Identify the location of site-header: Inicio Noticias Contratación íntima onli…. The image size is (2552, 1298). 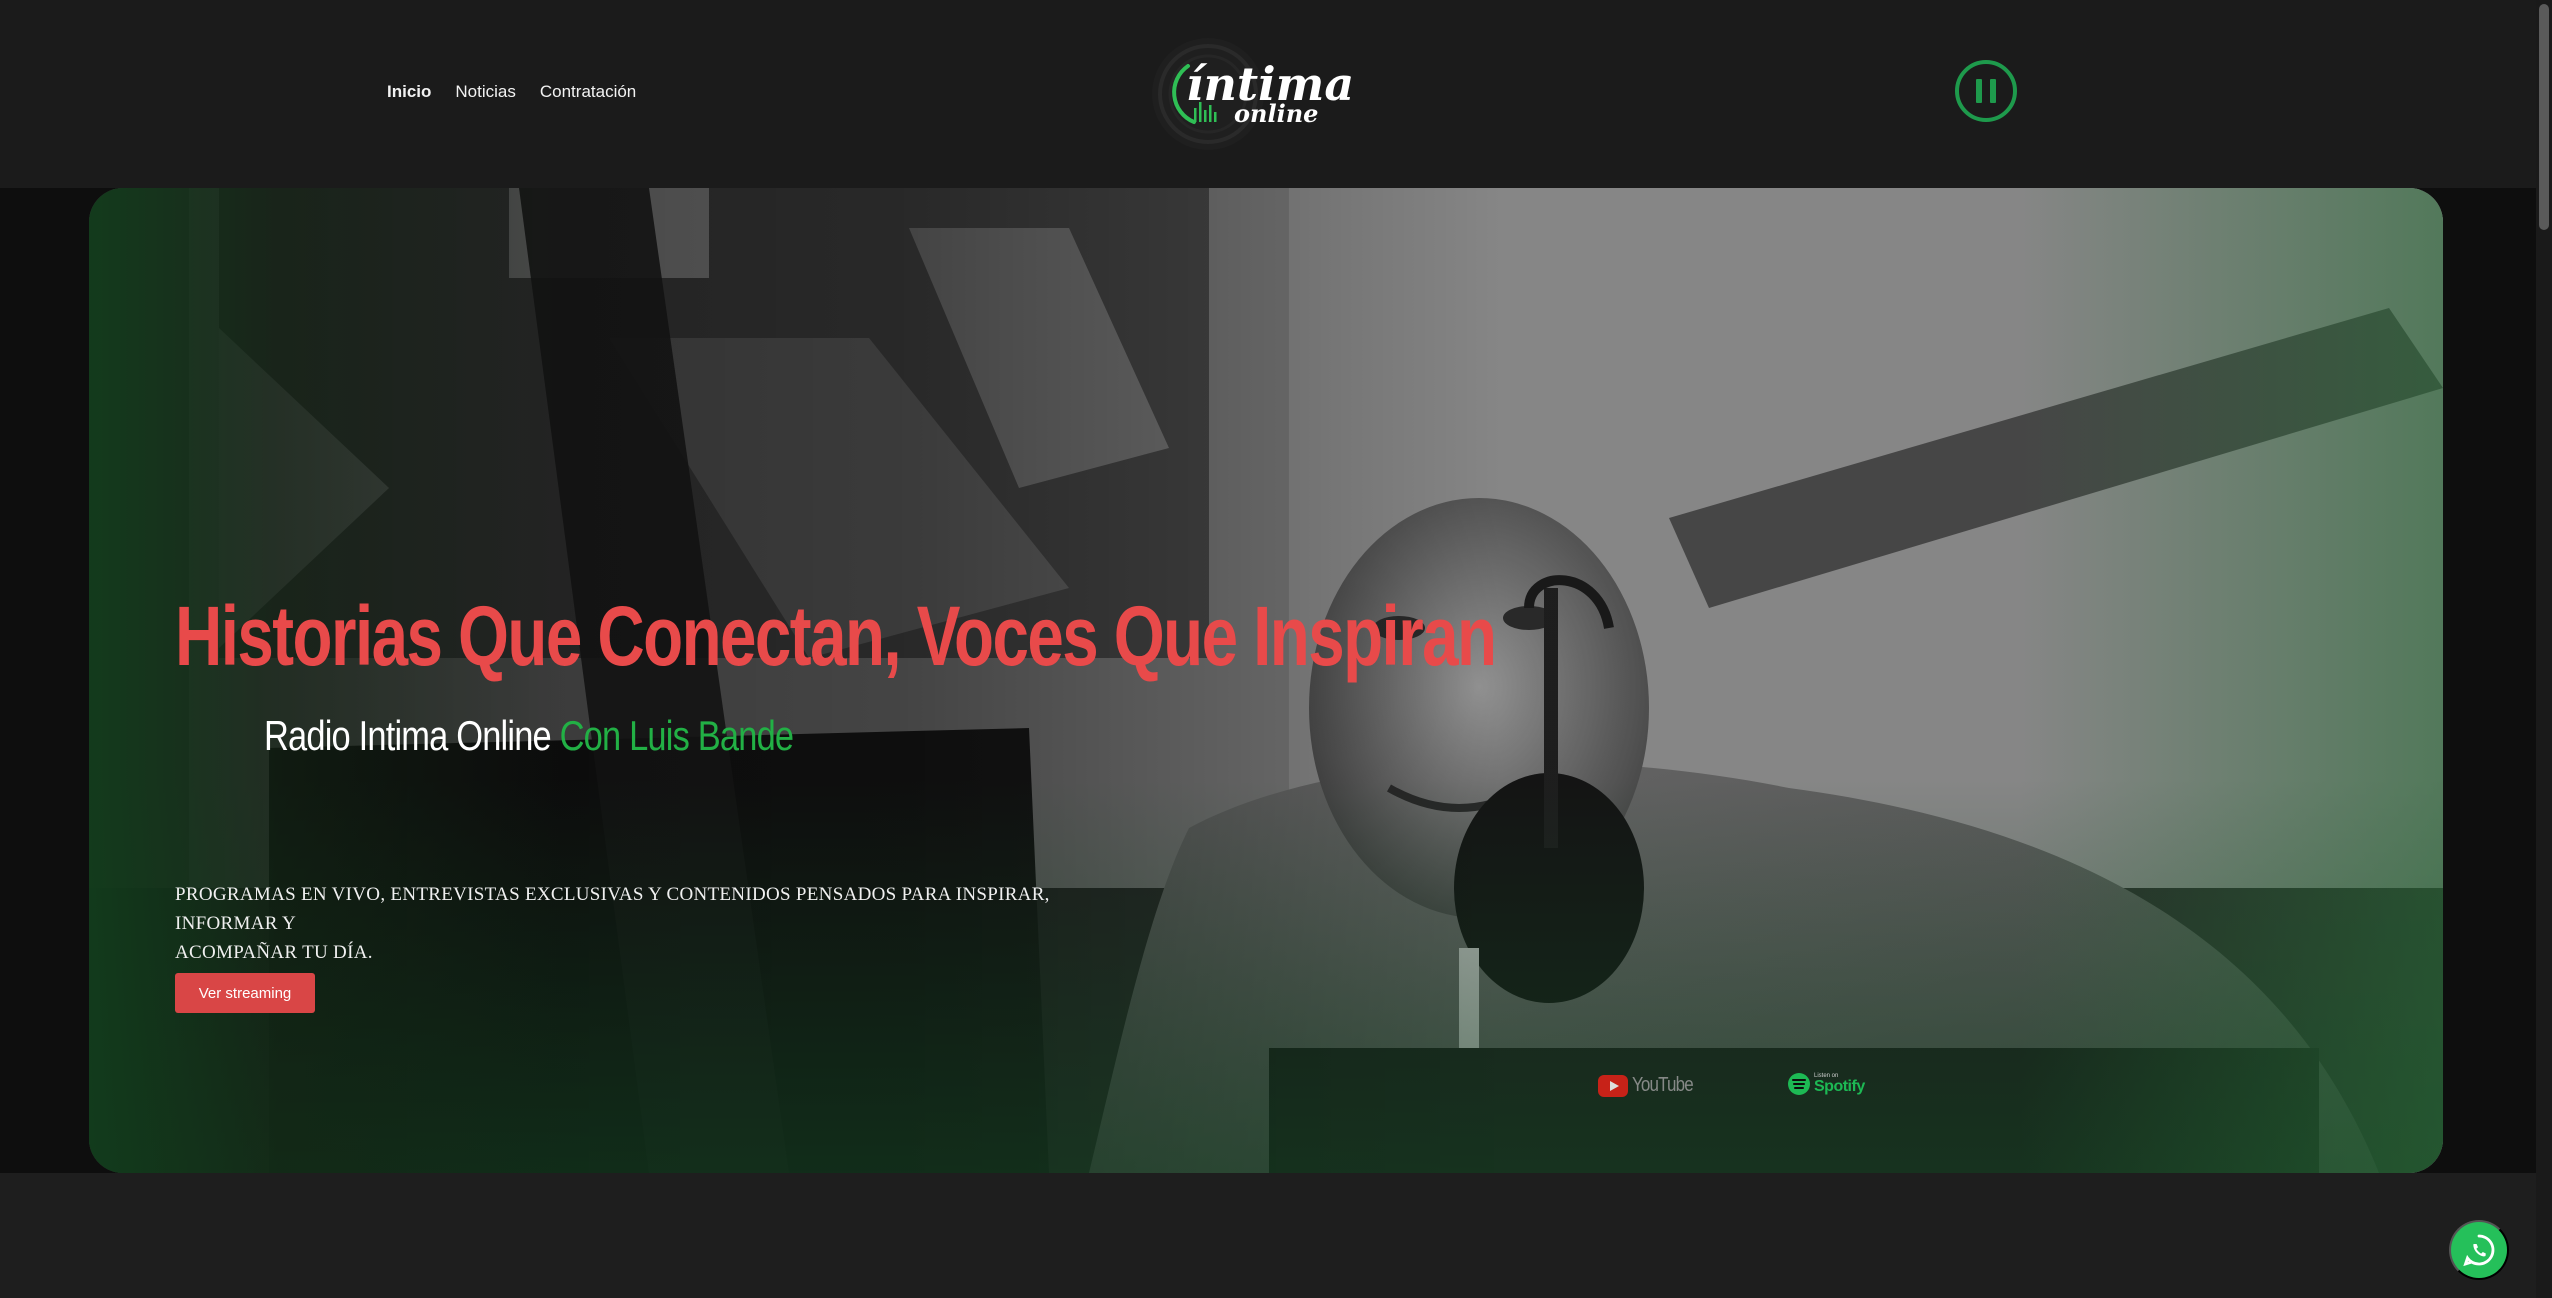
(1268, 94).